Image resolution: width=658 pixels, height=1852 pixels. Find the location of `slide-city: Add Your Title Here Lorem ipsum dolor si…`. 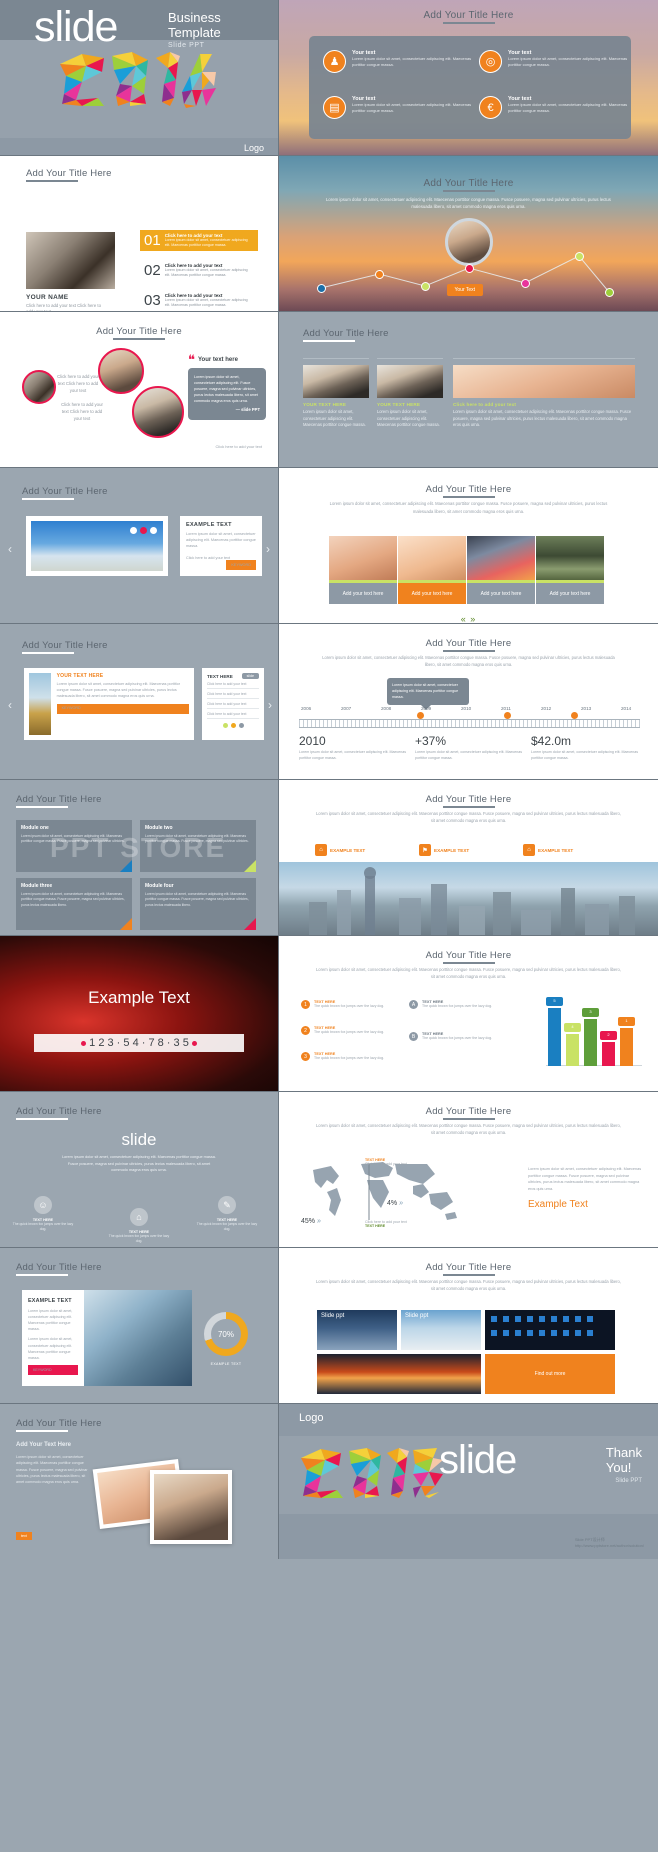

slide-city: Add Your Title Here Lorem ipsum dolor si… is located at coordinates (468, 857).